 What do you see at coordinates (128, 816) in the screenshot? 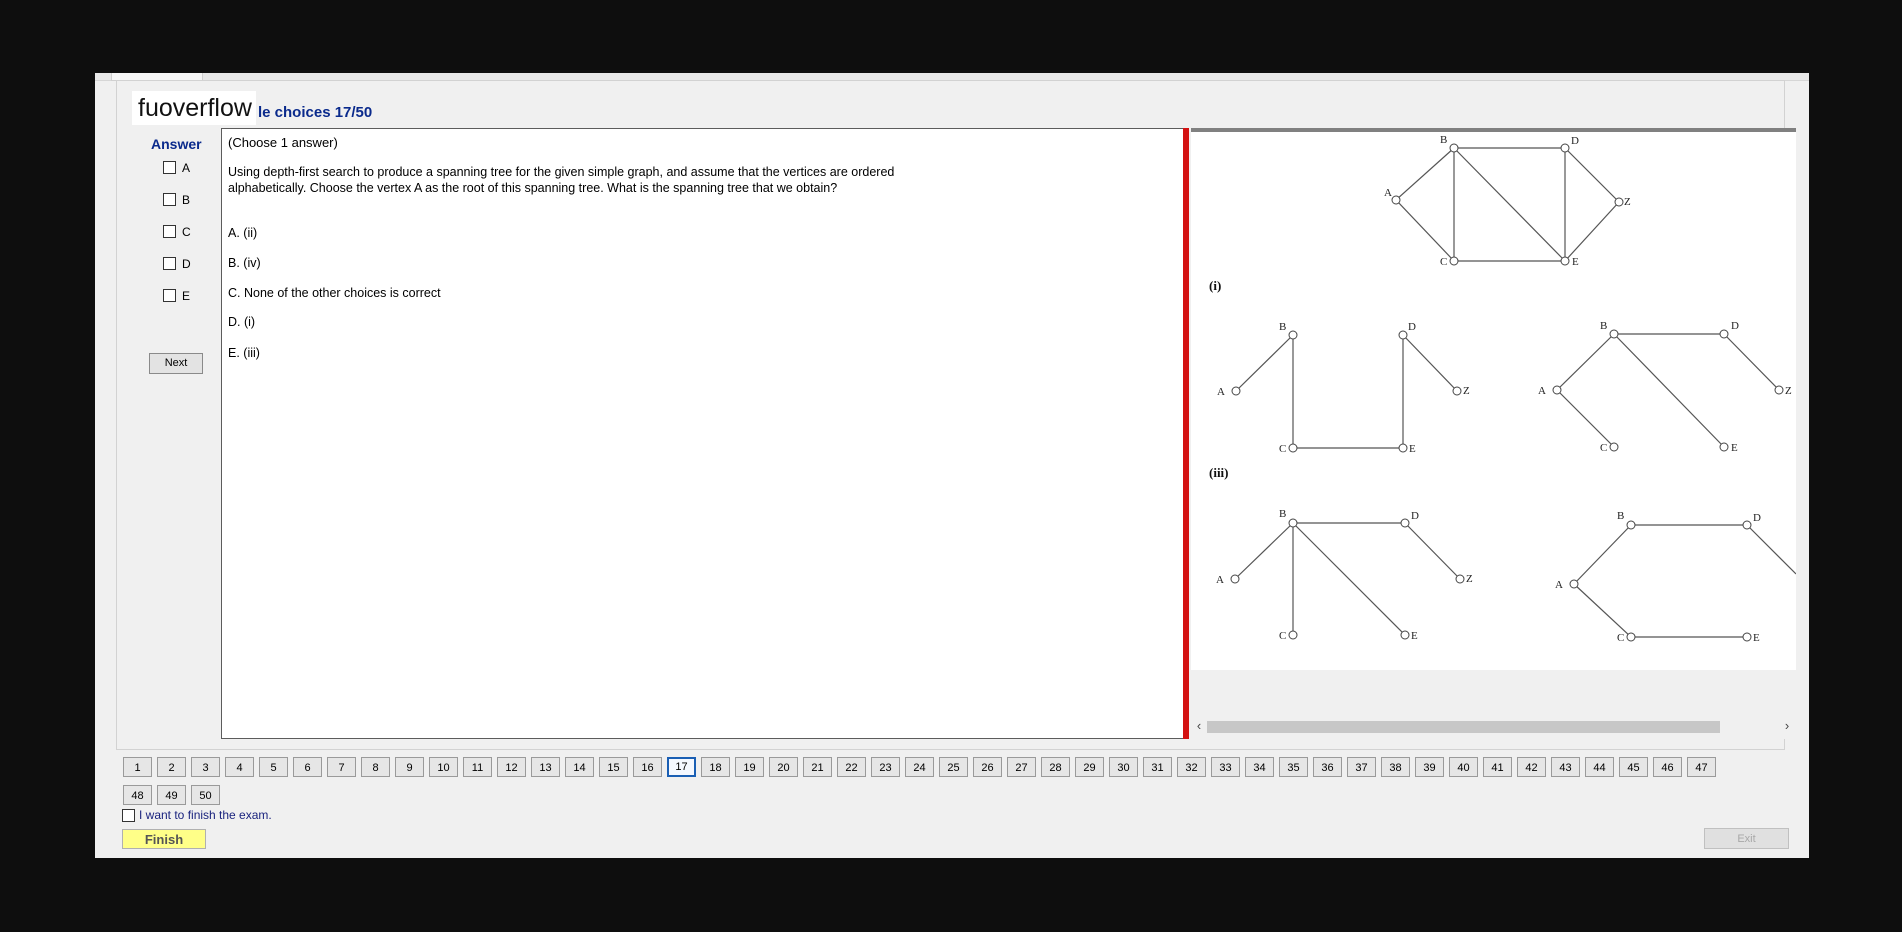
I see `finish-confirm-checkbox` at bounding box center [128, 816].